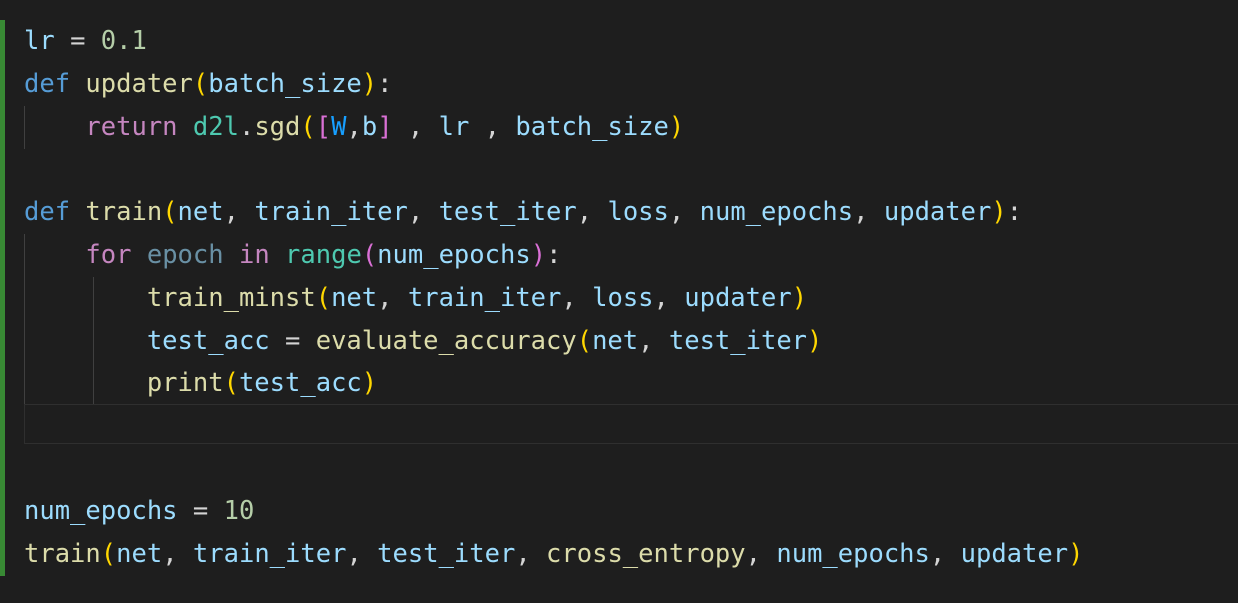 This screenshot has height=603, width=1238. I want to click on token-var: loss, so click(623, 298).